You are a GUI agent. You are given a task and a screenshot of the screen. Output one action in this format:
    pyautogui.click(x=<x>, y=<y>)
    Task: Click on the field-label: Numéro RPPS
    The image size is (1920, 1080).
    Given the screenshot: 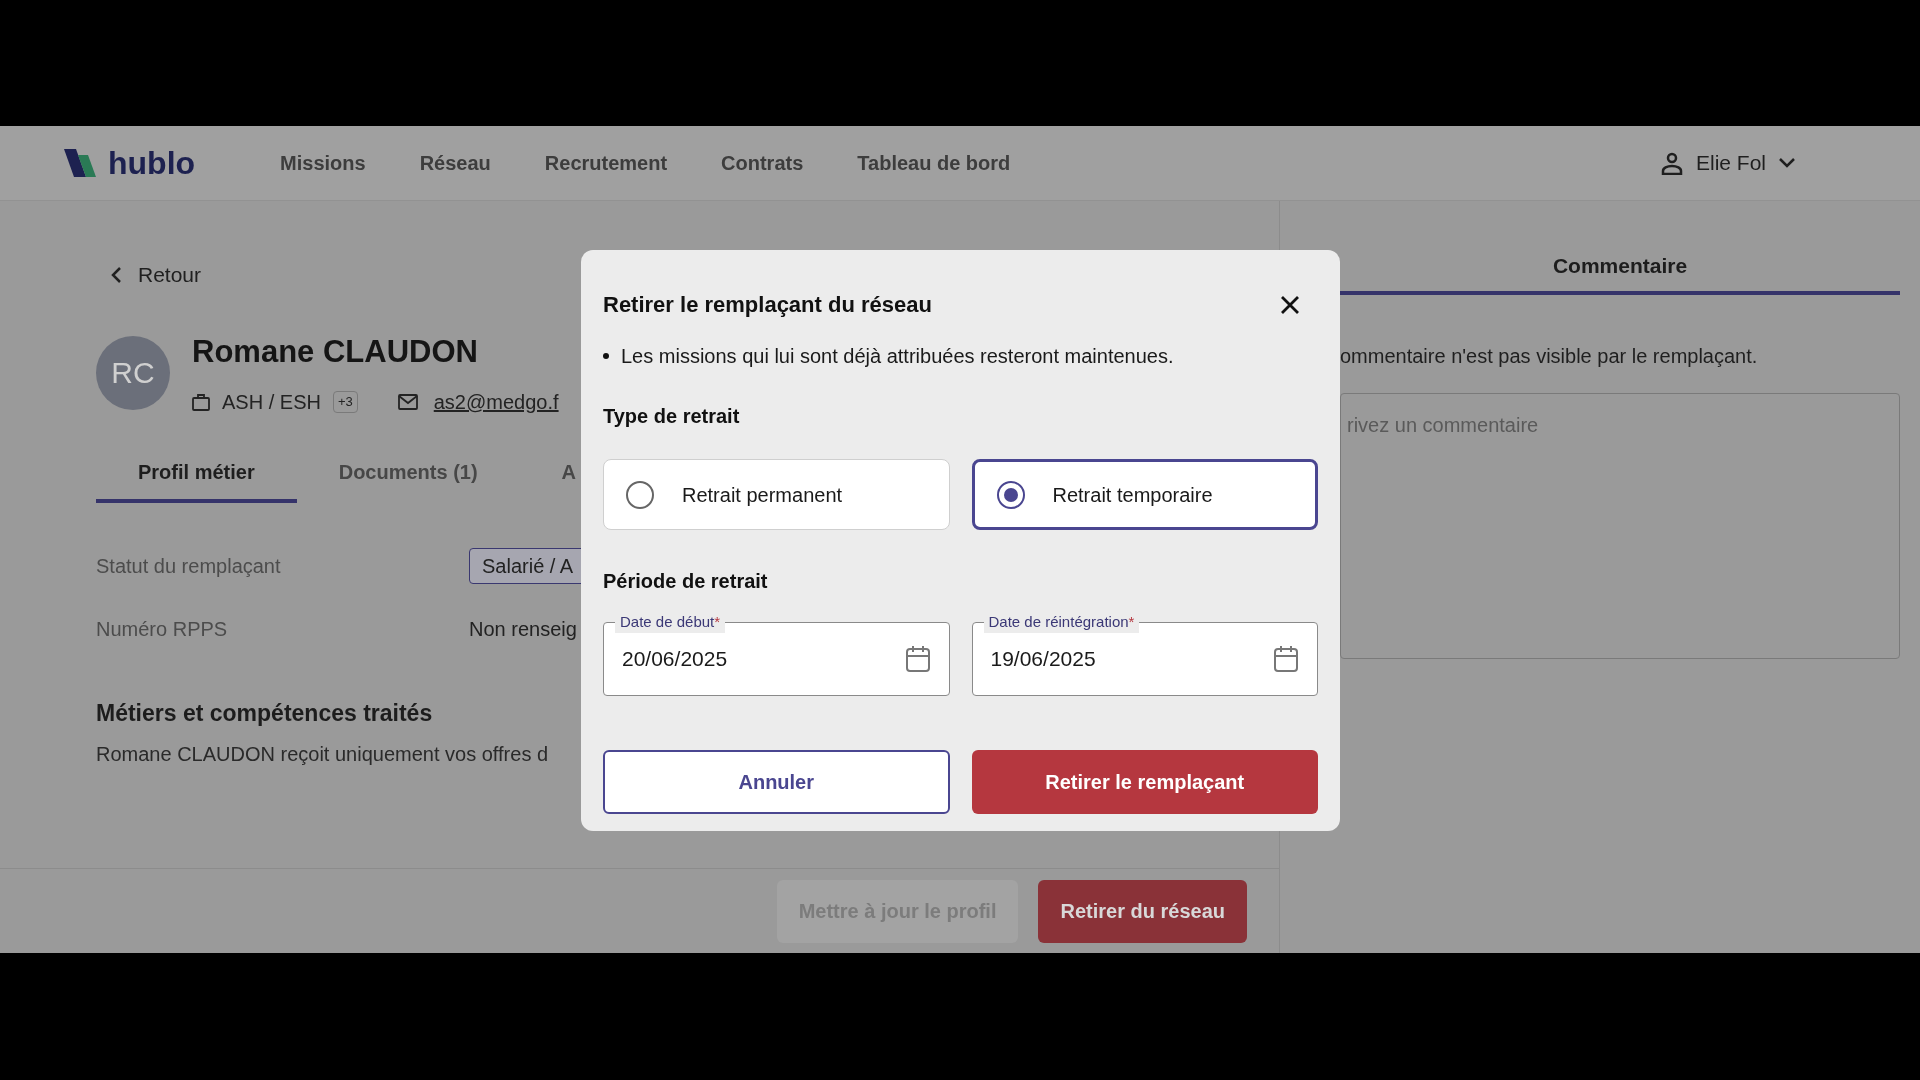 What is the action you would take?
    pyautogui.click(x=162, y=629)
    